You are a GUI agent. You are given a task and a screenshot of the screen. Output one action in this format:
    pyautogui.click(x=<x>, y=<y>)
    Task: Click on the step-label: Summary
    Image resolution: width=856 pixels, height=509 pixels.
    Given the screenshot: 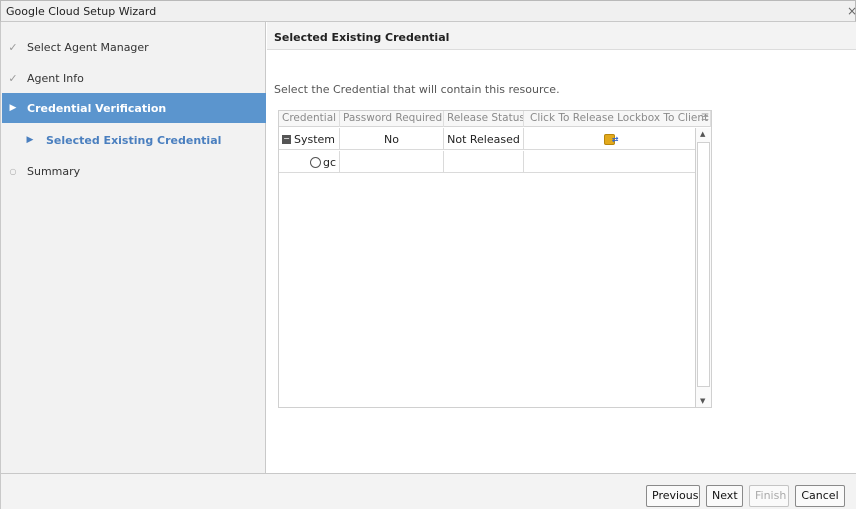 What is the action you would take?
    pyautogui.click(x=54, y=171)
    